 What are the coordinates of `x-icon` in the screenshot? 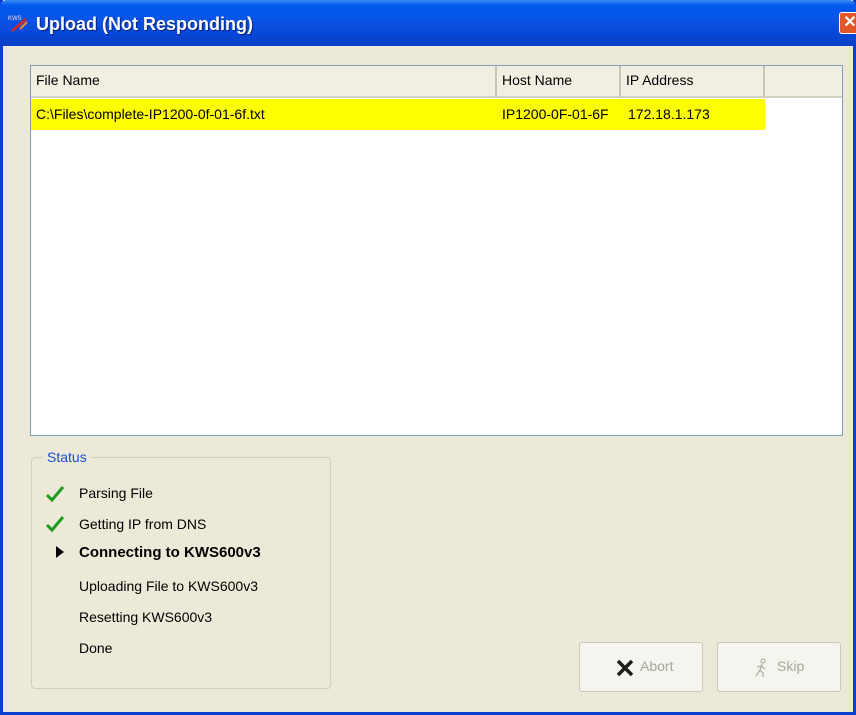 It's located at (625, 668).